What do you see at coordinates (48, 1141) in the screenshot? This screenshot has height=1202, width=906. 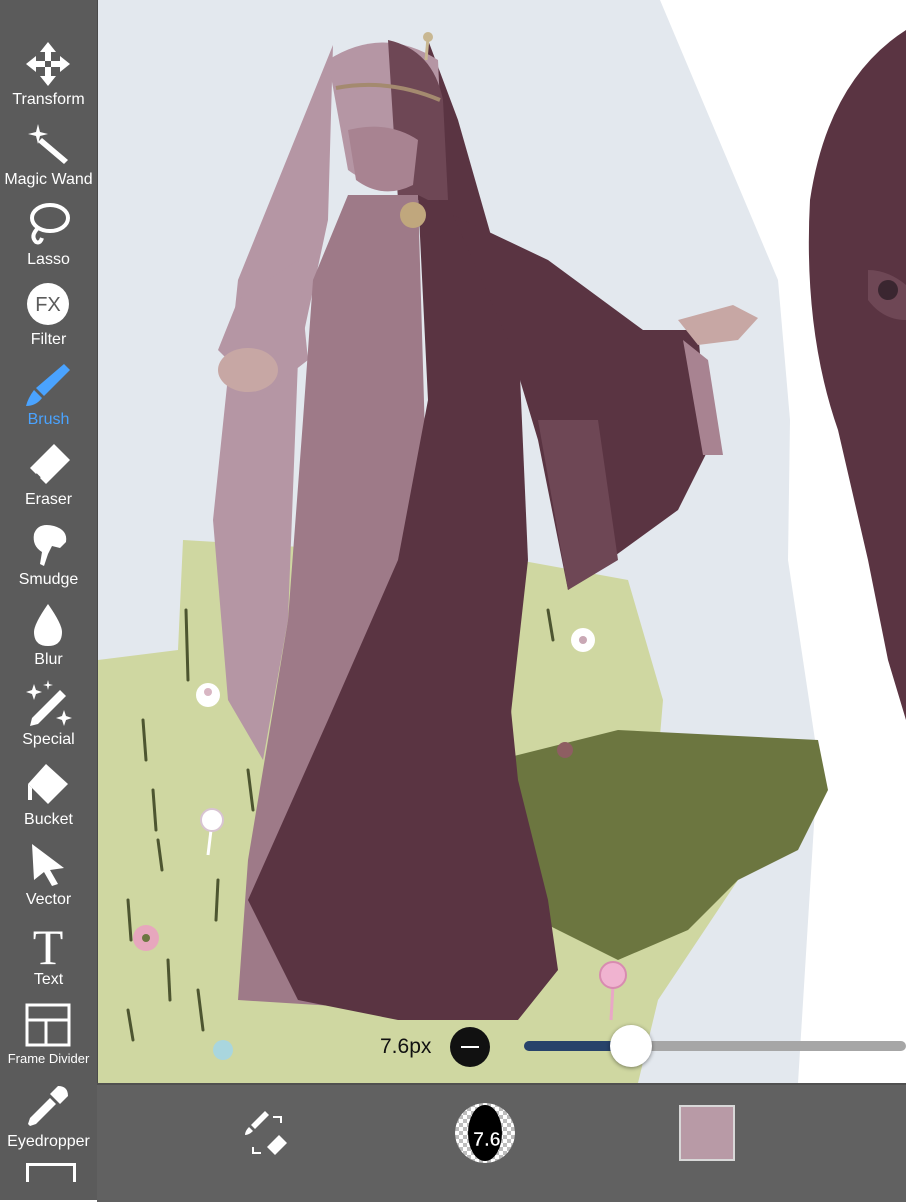 I see `tool-label: Eyedropper` at bounding box center [48, 1141].